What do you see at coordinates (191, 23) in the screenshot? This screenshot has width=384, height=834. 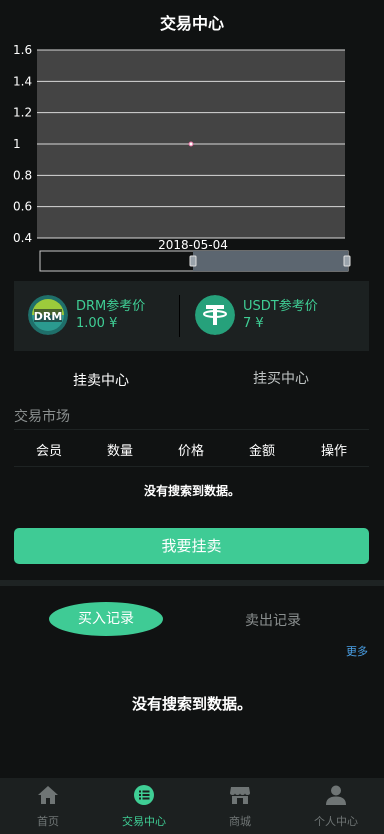 I see `page-title: 交易中心` at bounding box center [191, 23].